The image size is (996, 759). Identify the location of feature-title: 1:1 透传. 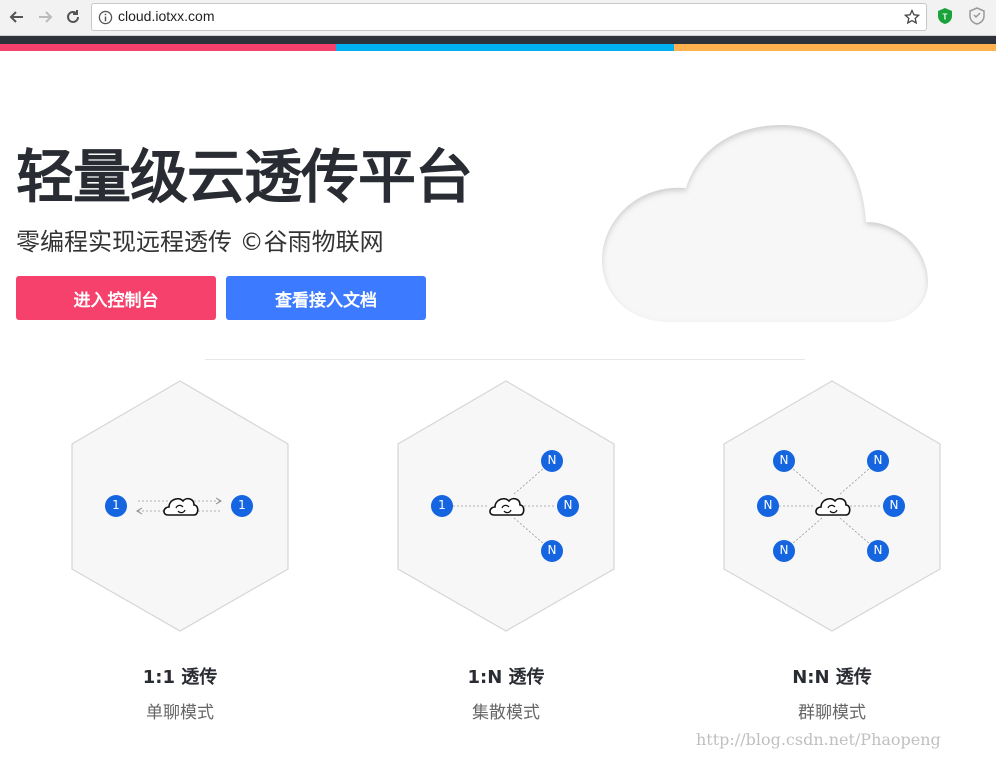
(180, 677).